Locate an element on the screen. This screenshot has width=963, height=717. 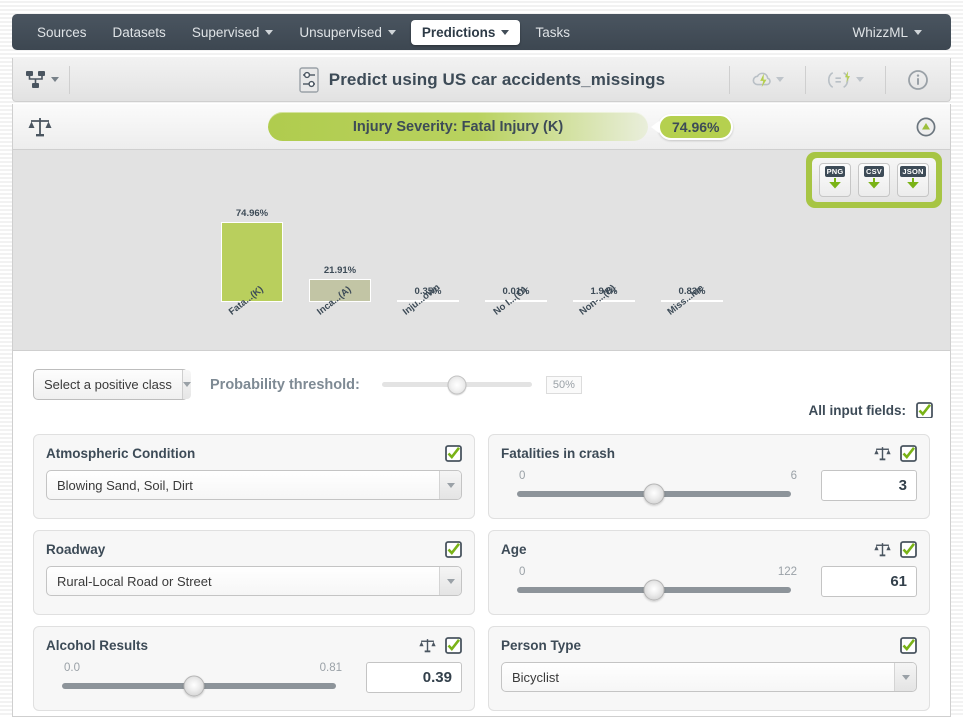
nav-item-tasks: Tasks is located at coordinates (552, 32).